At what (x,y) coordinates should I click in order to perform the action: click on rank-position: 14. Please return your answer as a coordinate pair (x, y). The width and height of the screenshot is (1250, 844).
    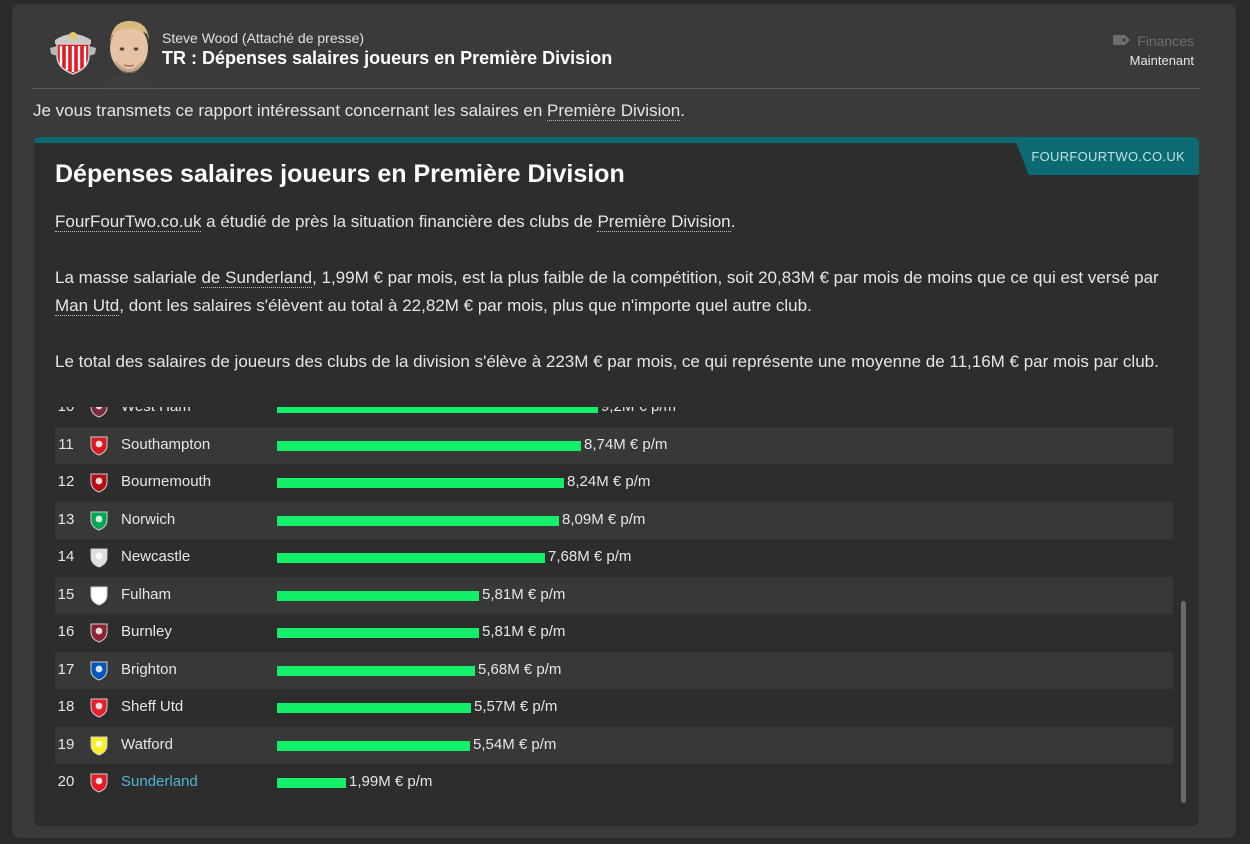
    Looking at the image, I should click on (66, 556).